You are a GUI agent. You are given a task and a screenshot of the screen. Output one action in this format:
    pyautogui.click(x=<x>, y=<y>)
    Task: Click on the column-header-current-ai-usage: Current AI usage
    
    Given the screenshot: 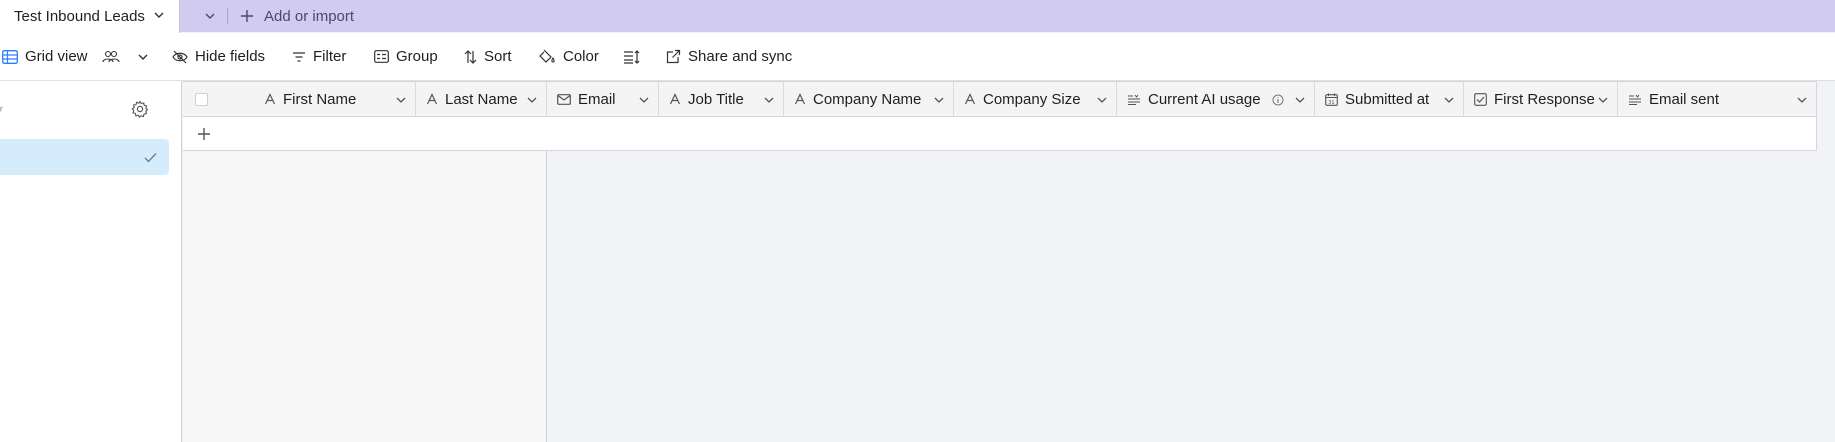 What is the action you would take?
    pyautogui.click(x=1216, y=99)
    